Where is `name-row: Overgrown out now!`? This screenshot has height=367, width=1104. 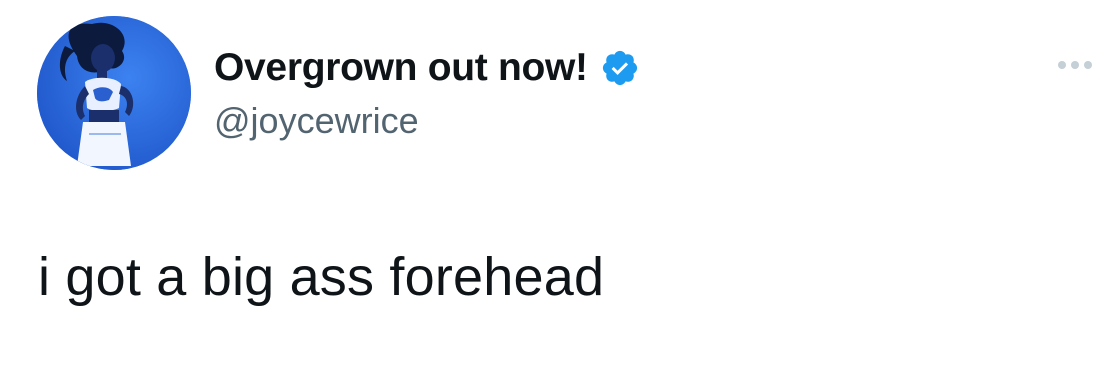 name-row: Overgrown out now! is located at coordinates (427, 68).